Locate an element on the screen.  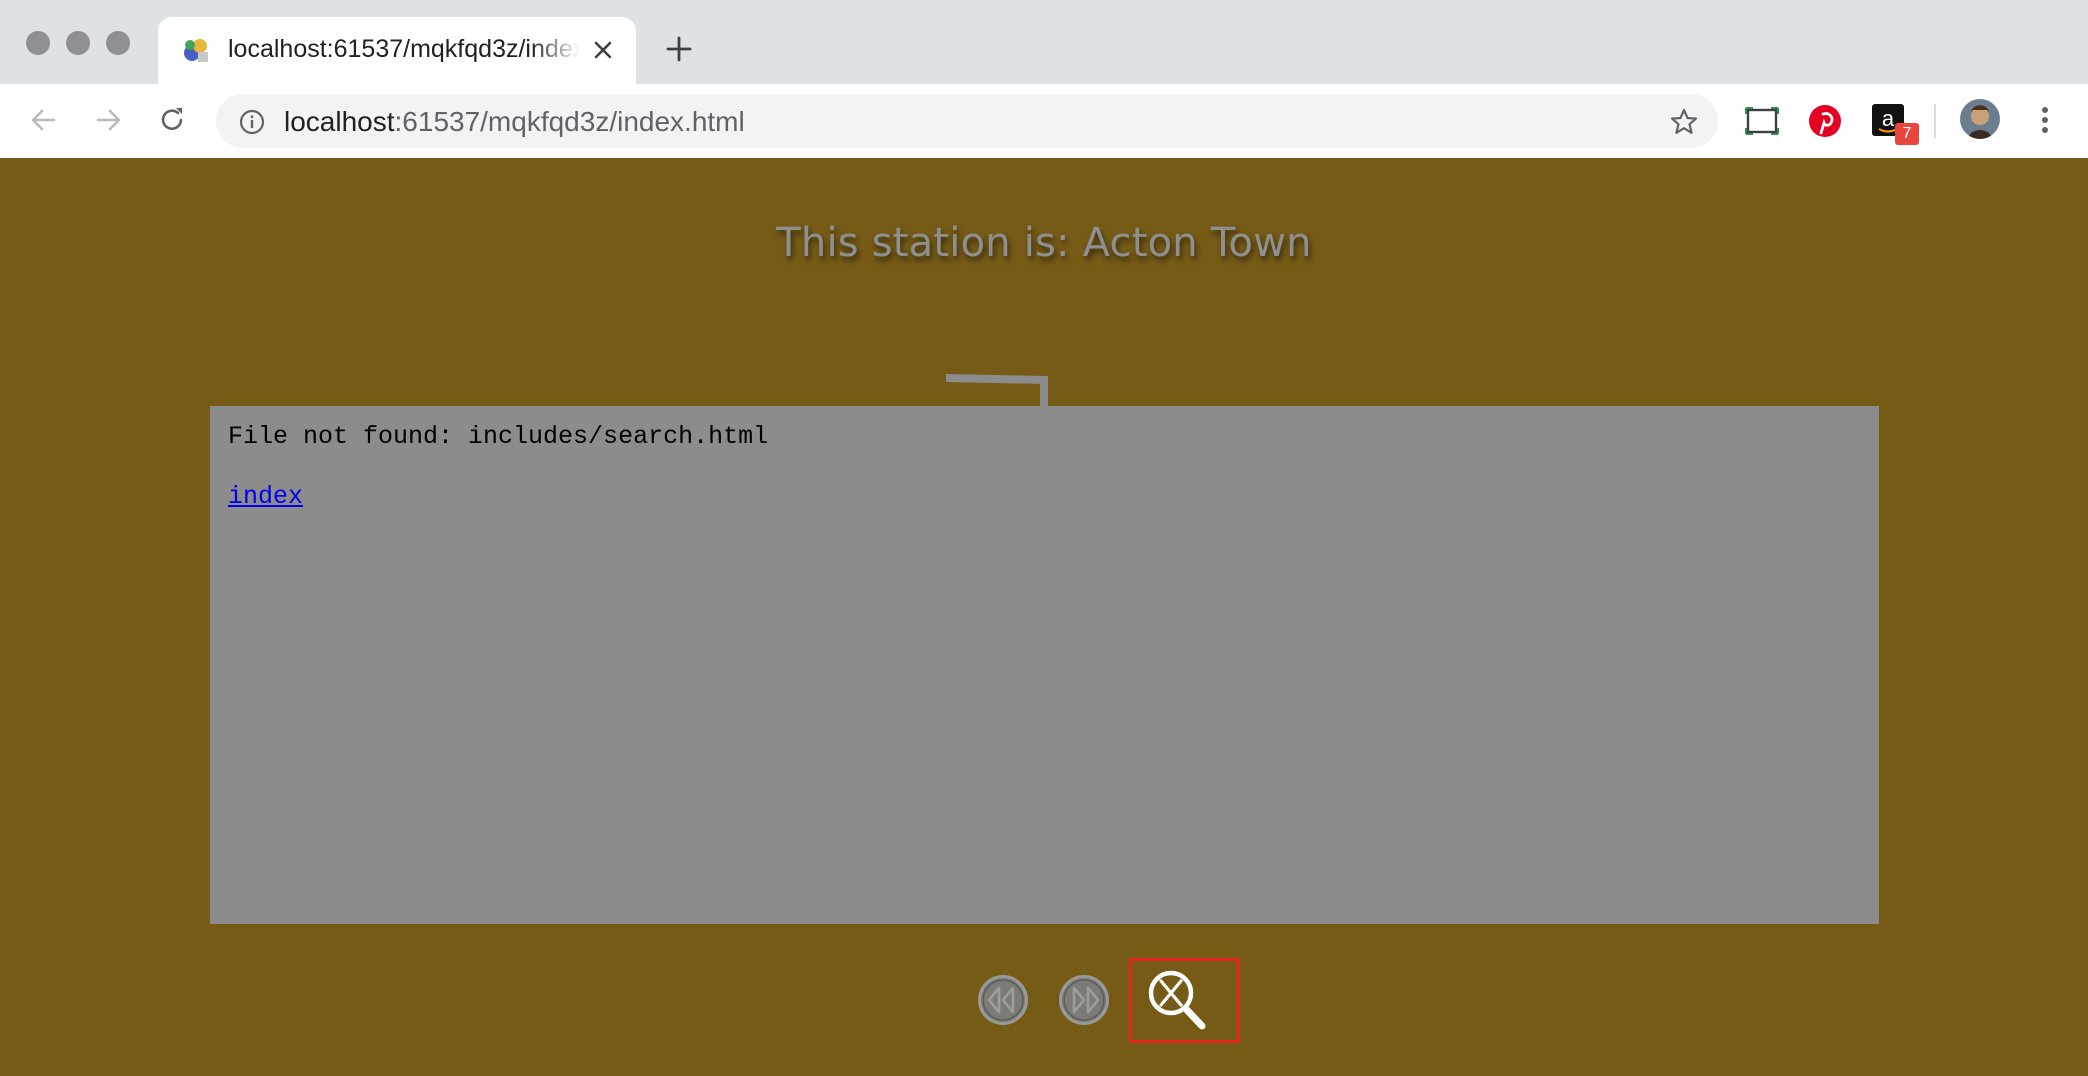
url-path: :61537/mqkfqd3z/index.html is located at coordinates (569, 121).